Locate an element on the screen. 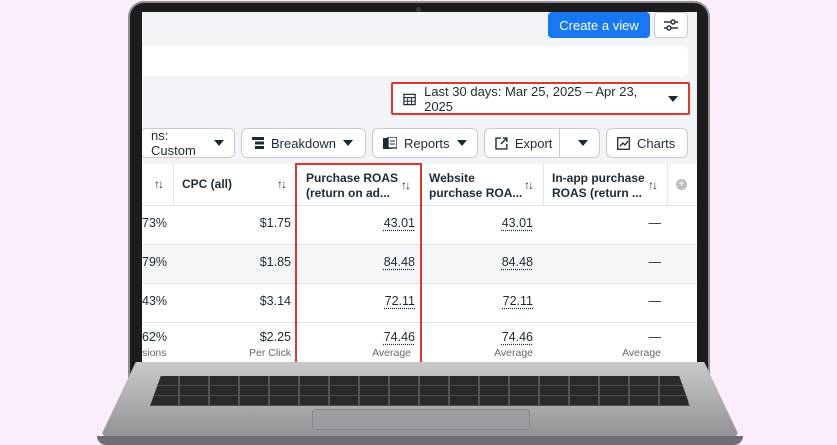  sliders-icon is located at coordinates (671, 25).